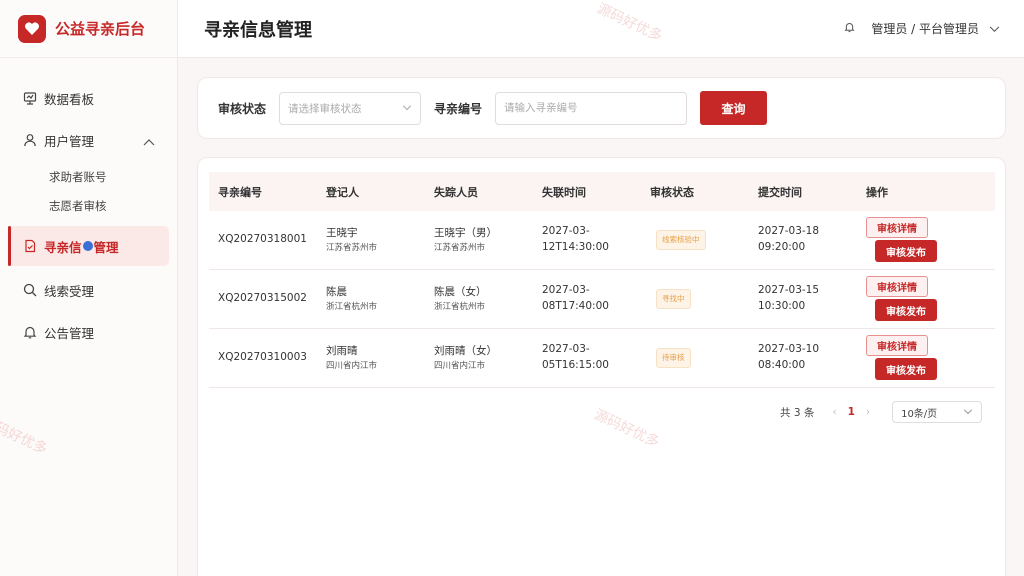  Describe the element at coordinates (803, 240) in the screenshot. I see `cell-submit-time: 2027-03-18 09:20:00` at that location.